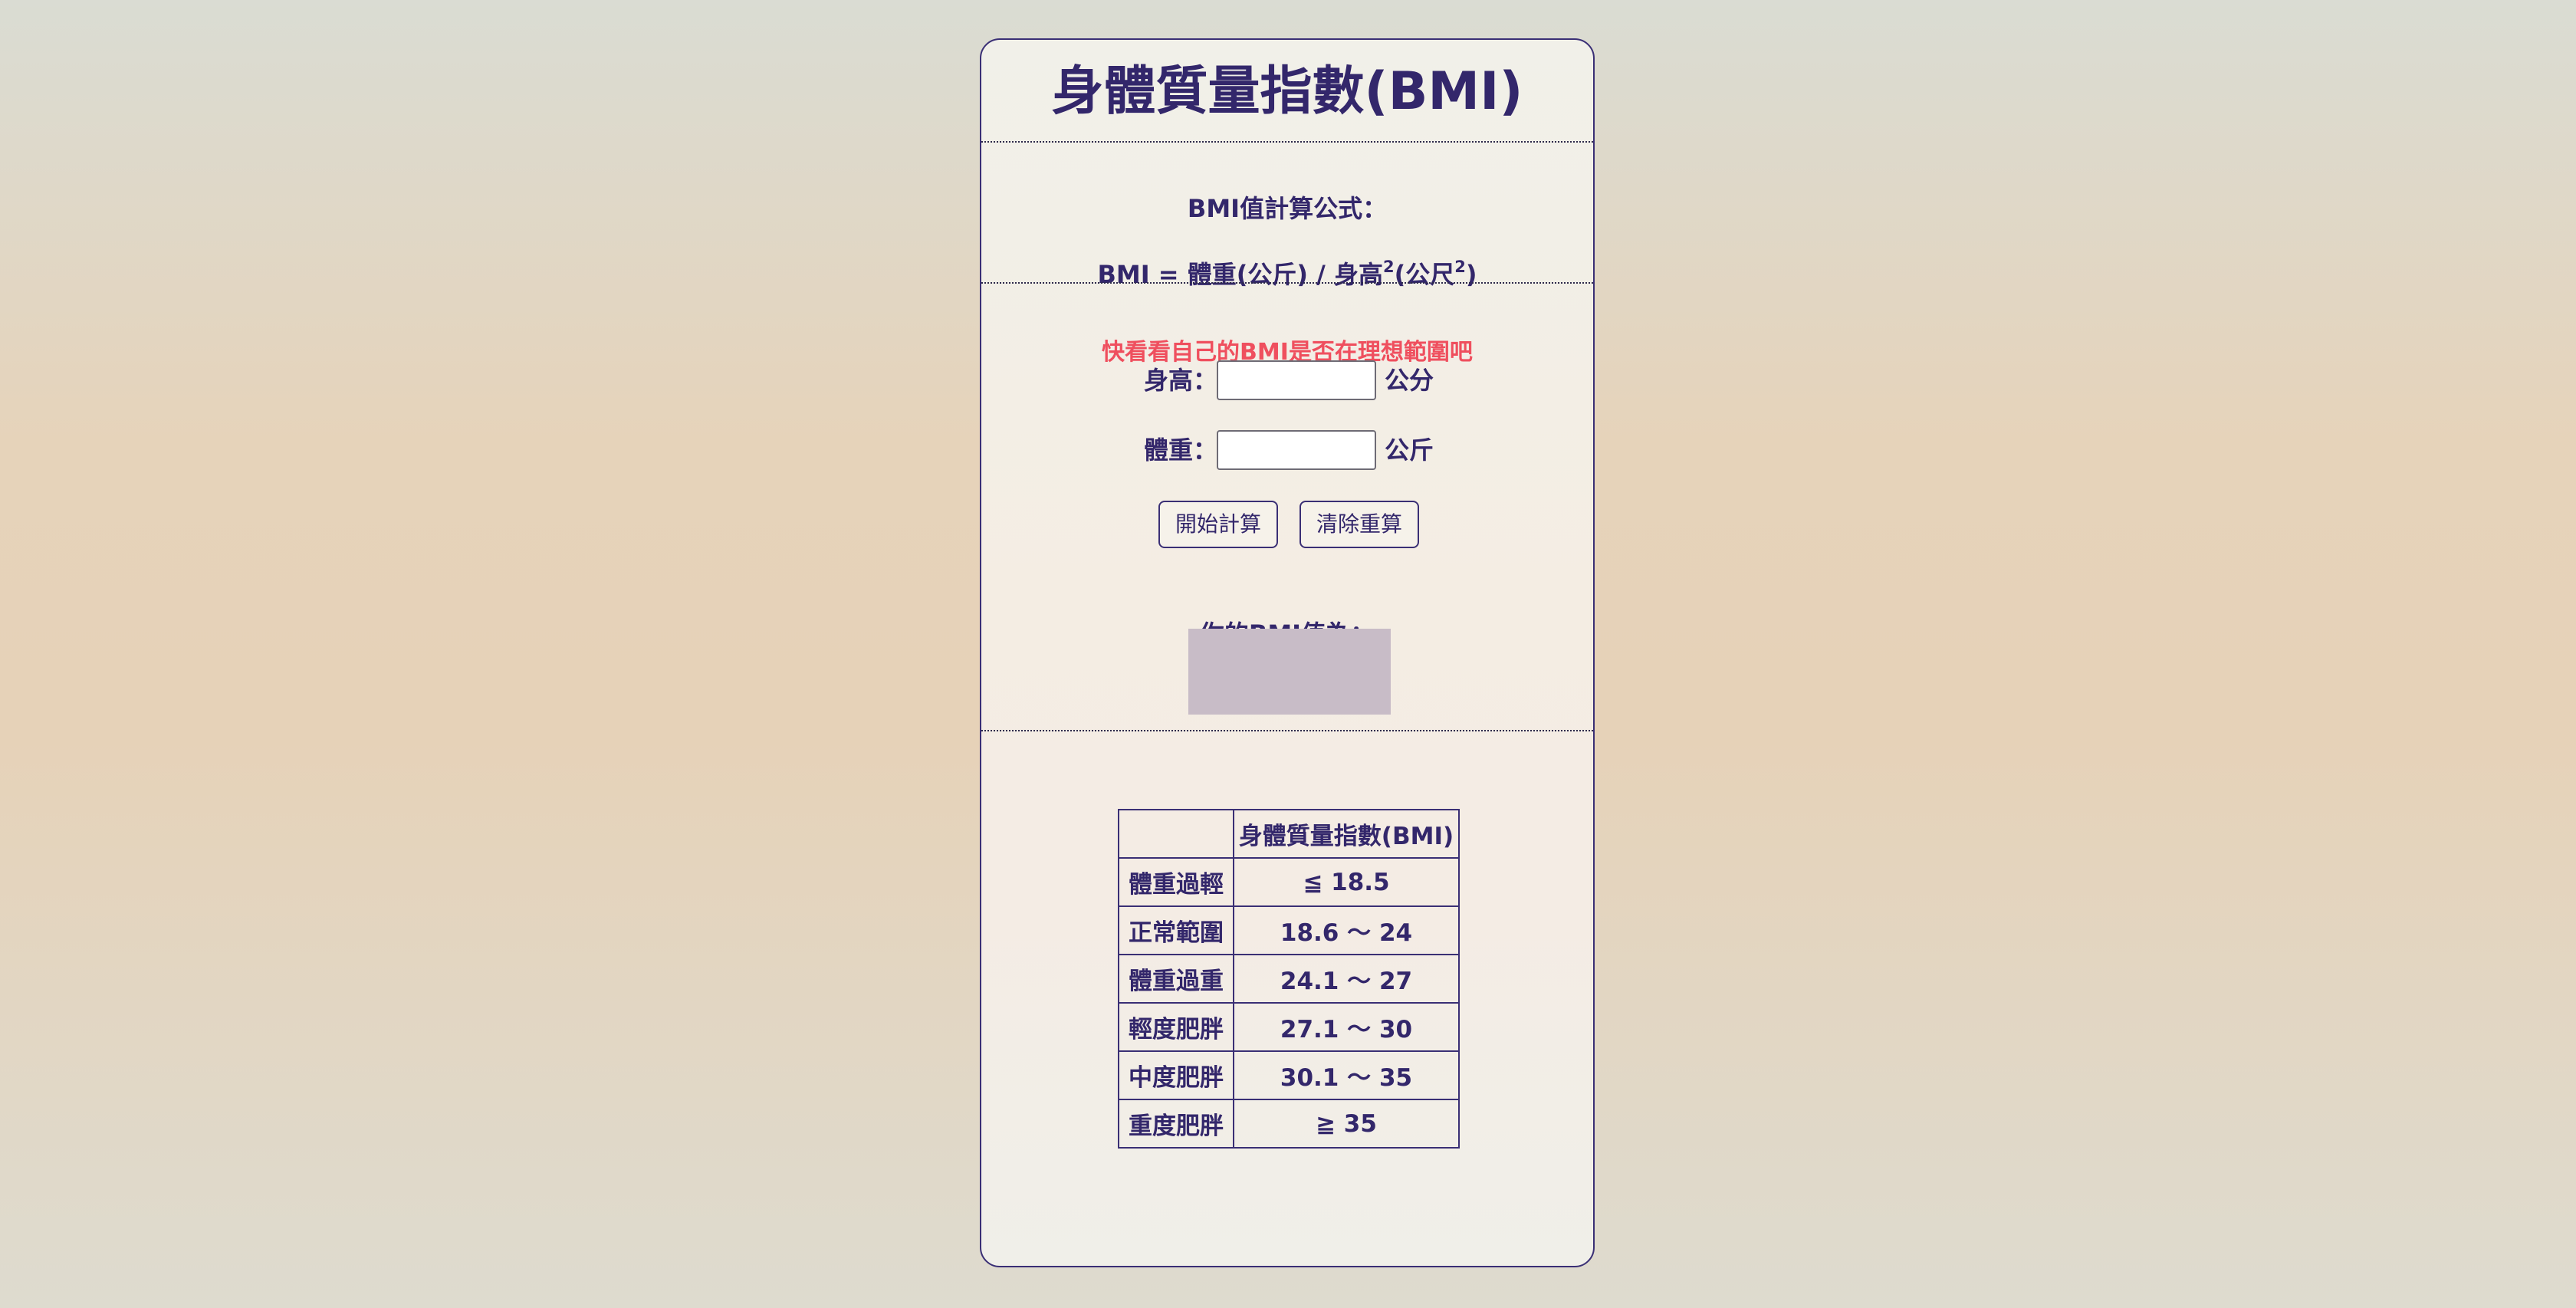 The height and width of the screenshot is (1308, 2576). I want to click on height-unit: 公分, so click(1410, 380).